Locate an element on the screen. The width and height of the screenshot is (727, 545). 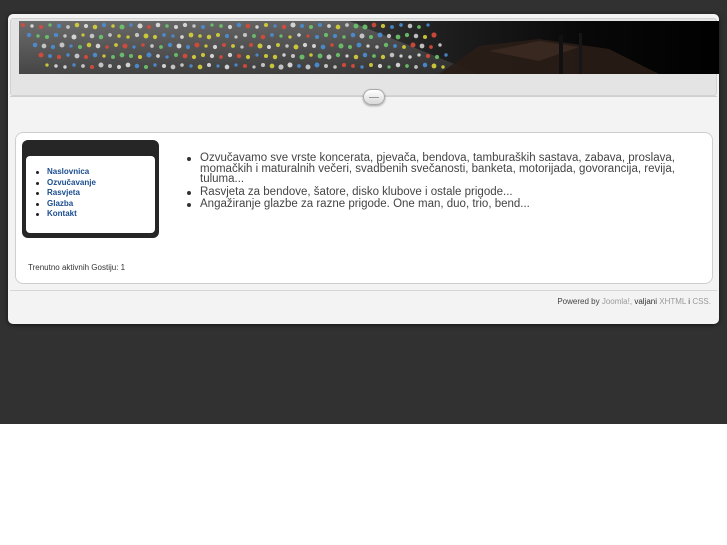
menu-item-kontakt: Kontakt is located at coordinates (66, 214).